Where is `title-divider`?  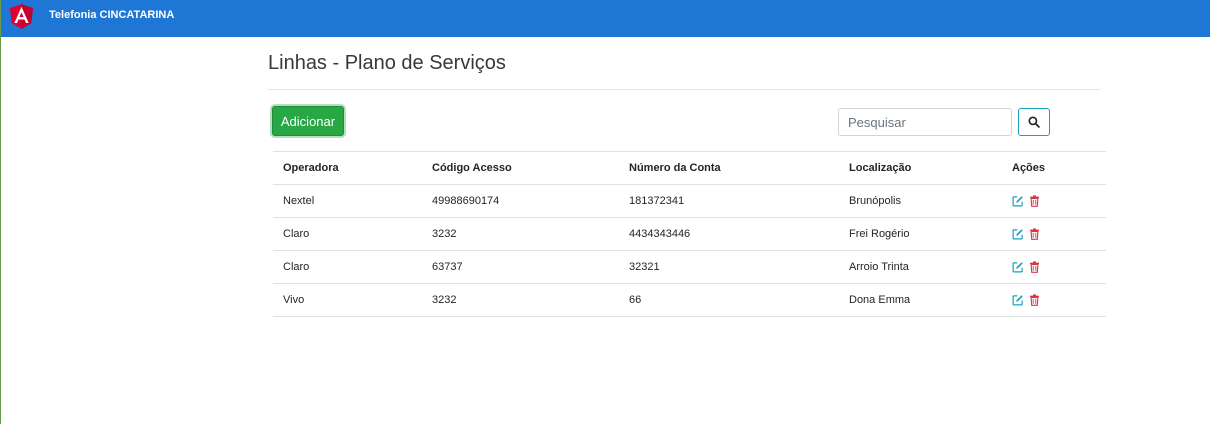
title-divider is located at coordinates (684, 89).